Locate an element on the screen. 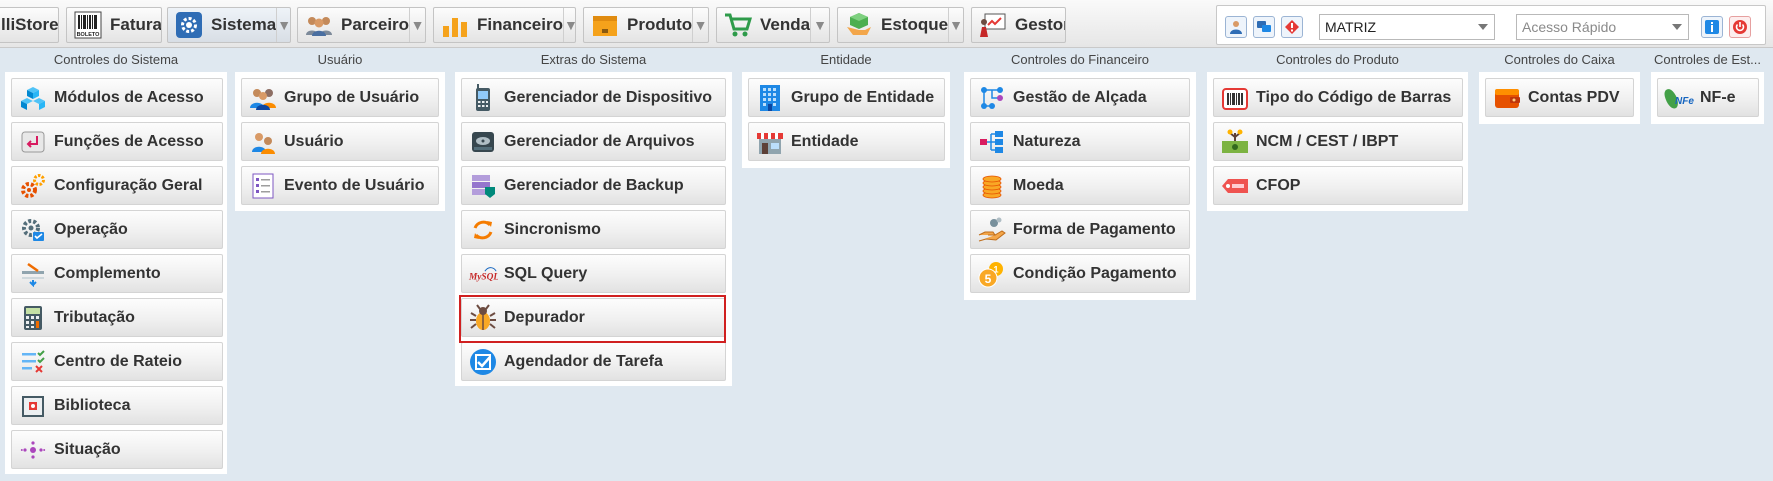 This screenshot has width=1773, height=481. tab-financeiro: Financeiro ▼ is located at coordinates (504, 25).